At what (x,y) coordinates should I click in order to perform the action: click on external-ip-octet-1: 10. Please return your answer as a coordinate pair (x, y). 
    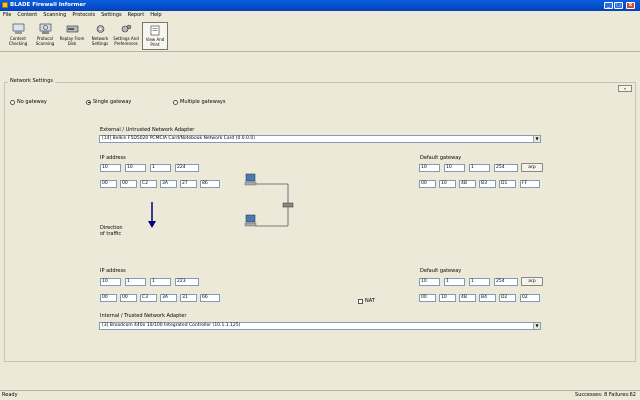
    Looking at the image, I should click on (110, 168).